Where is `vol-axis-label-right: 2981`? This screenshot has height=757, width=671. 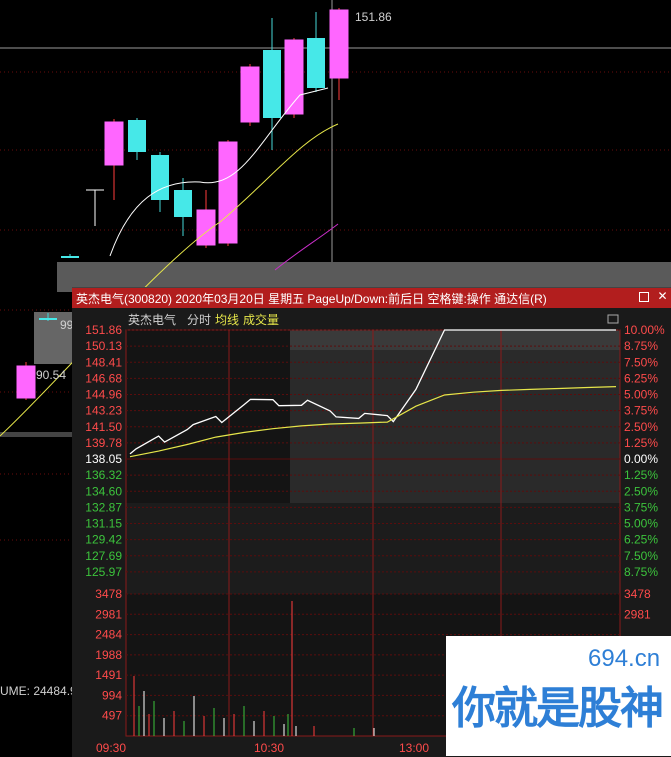 vol-axis-label-right: 2981 is located at coordinates (637, 614).